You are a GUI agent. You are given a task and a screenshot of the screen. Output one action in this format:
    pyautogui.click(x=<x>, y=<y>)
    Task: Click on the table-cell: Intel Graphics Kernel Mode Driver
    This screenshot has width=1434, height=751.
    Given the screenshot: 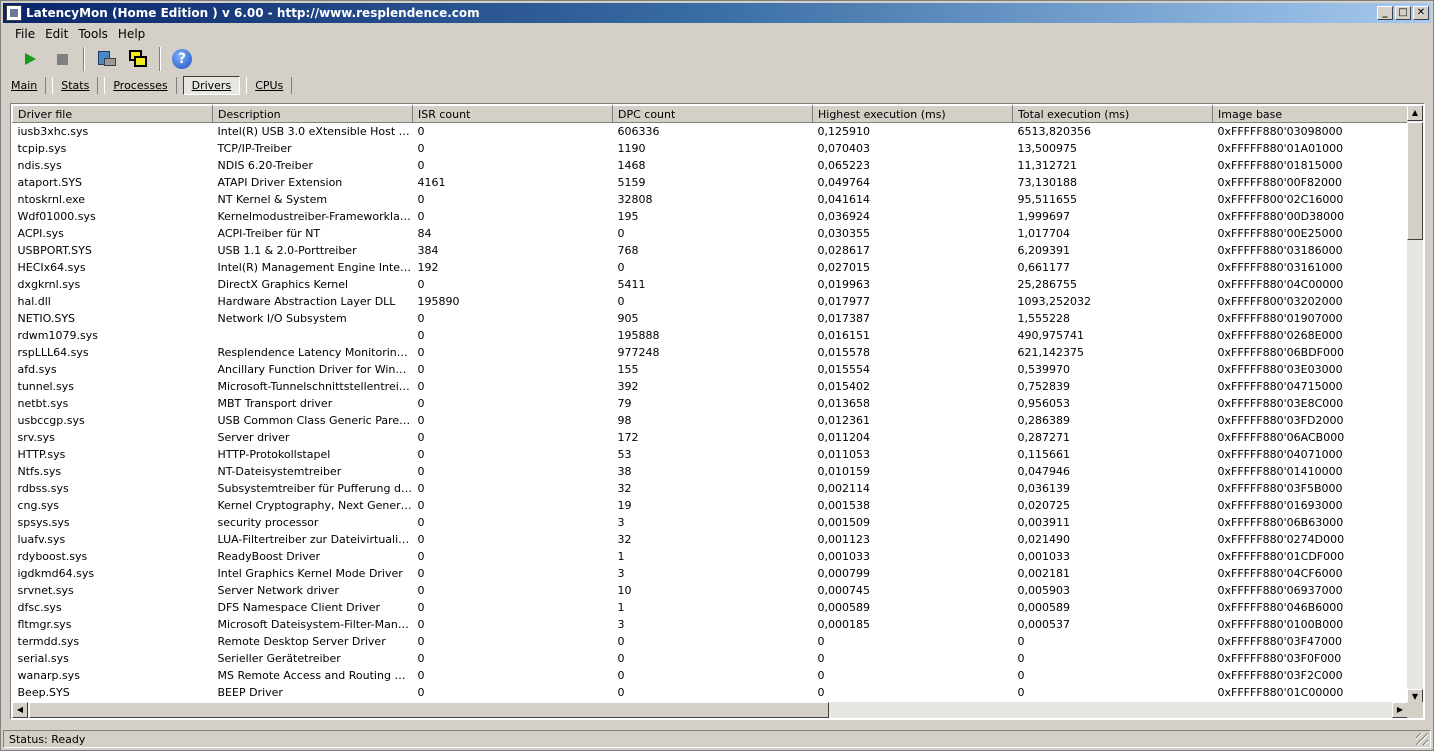 What is the action you would take?
    pyautogui.click(x=310, y=573)
    